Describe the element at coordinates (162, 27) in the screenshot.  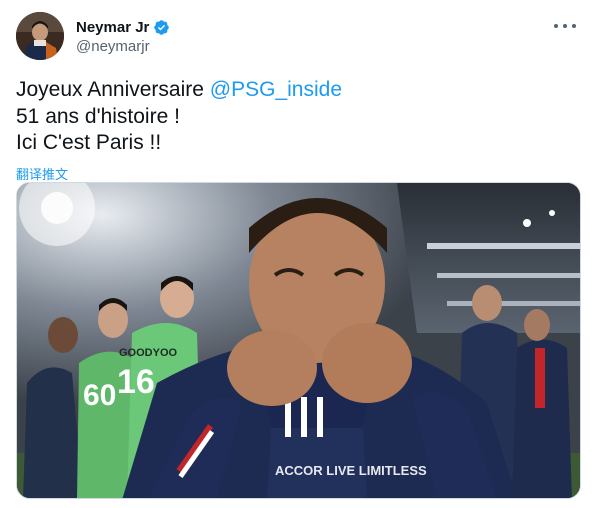
I see `verified-badge-icon` at that location.